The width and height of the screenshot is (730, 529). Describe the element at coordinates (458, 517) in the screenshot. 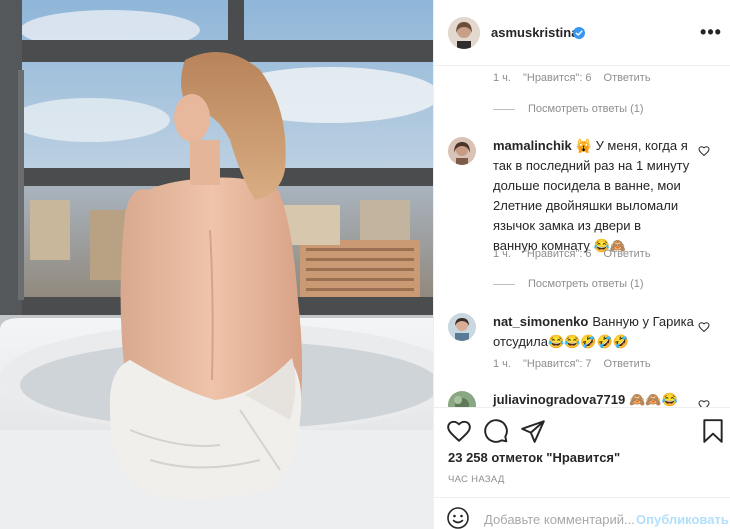

I see `emoji-icon` at that location.